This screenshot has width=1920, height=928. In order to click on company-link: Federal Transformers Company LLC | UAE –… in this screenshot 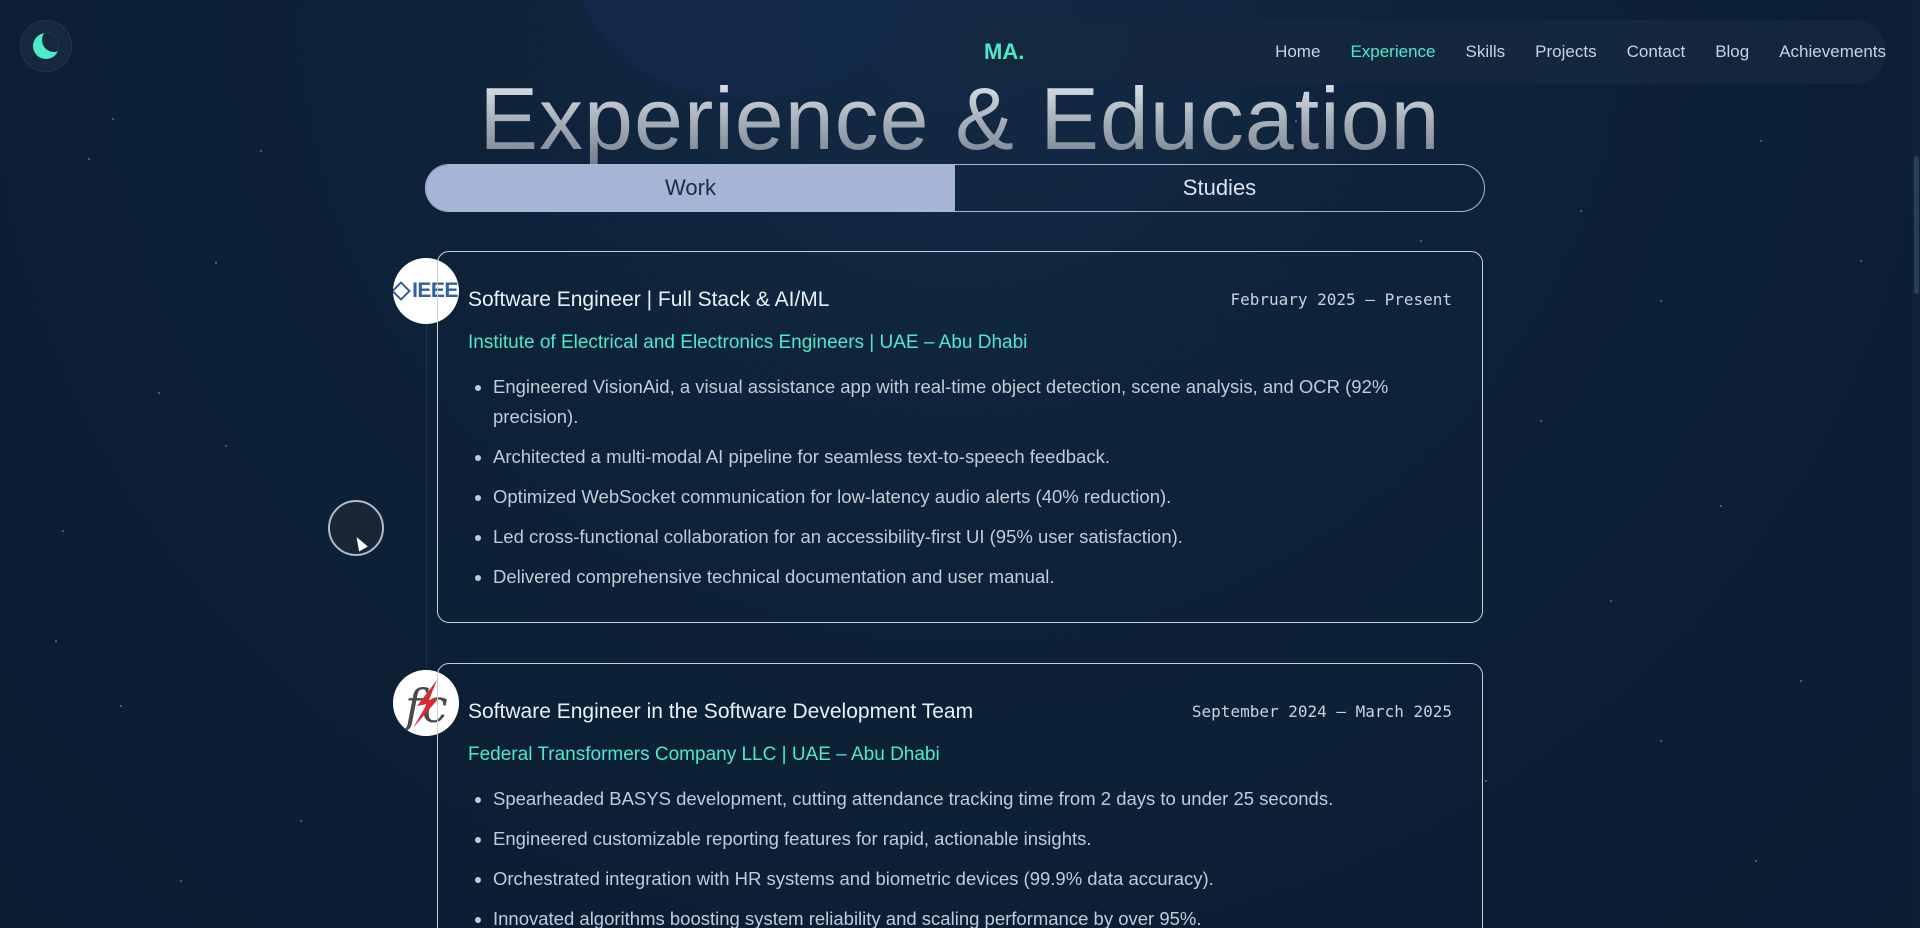, I will do `click(704, 755)`.